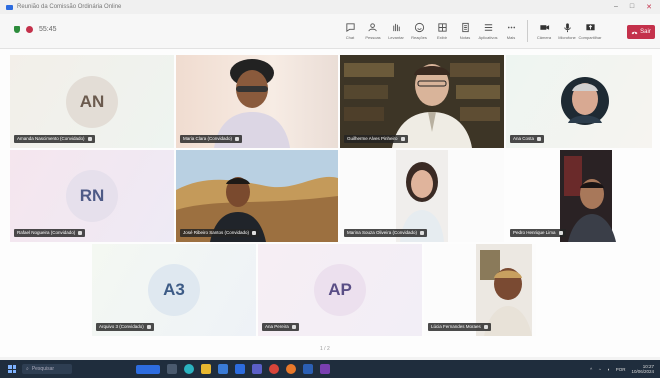 The height and width of the screenshot is (378, 660). I want to click on participant-video: Pedro Henrique Lima, so click(579, 196).